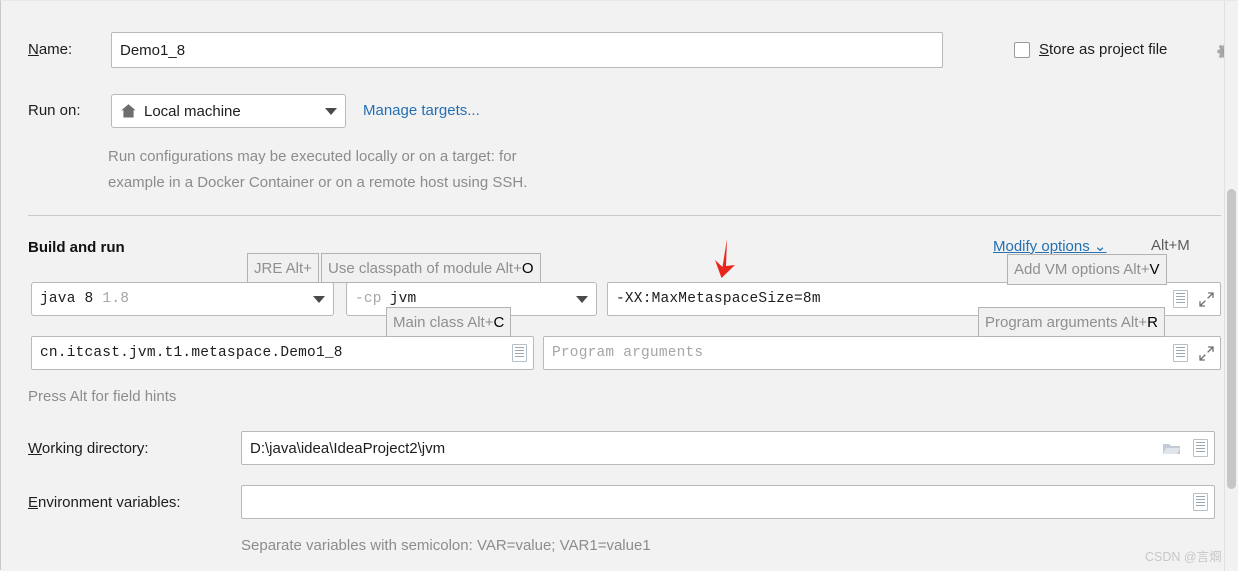 The height and width of the screenshot is (571, 1238). I want to click on run-on-combo: Local machine, so click(228, 111).